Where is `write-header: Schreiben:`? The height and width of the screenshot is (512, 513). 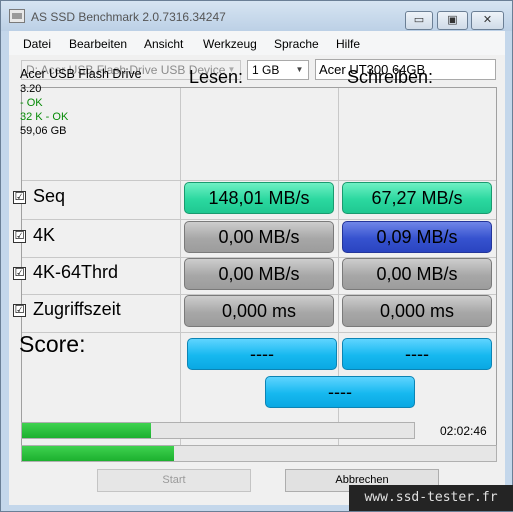 write-header: Schreiben: is located at coordinates (390, 77).